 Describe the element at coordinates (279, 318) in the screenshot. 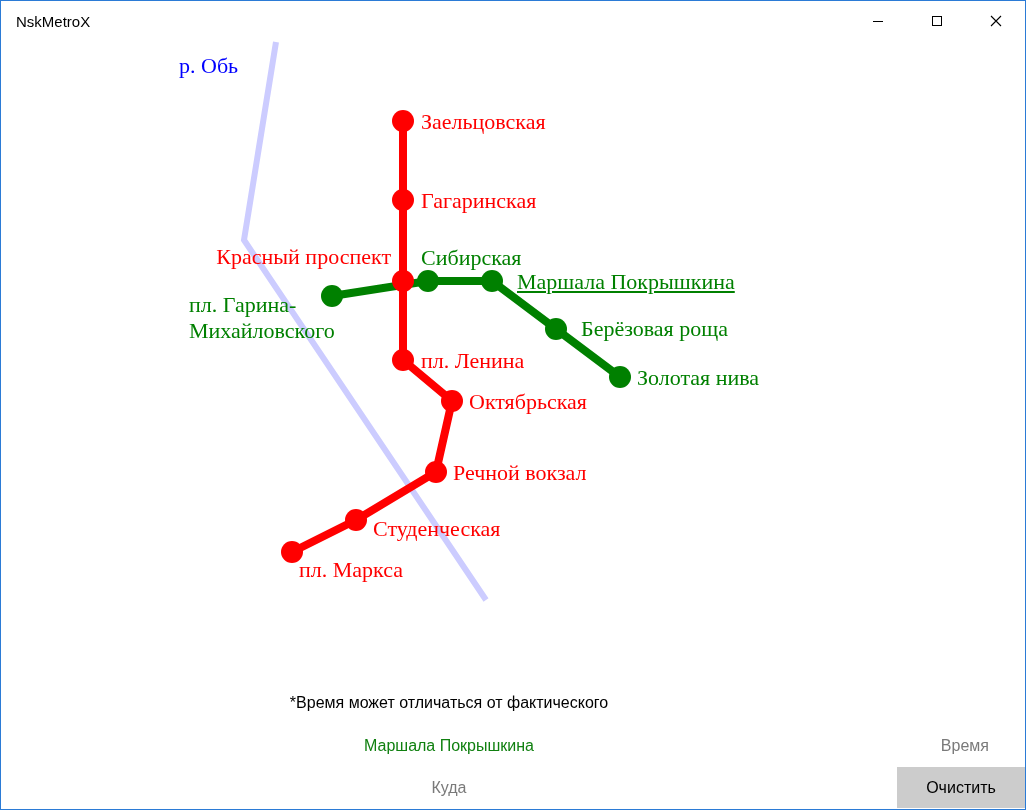

I see `station-label: пл. Гарина-Михайловского` at that location.